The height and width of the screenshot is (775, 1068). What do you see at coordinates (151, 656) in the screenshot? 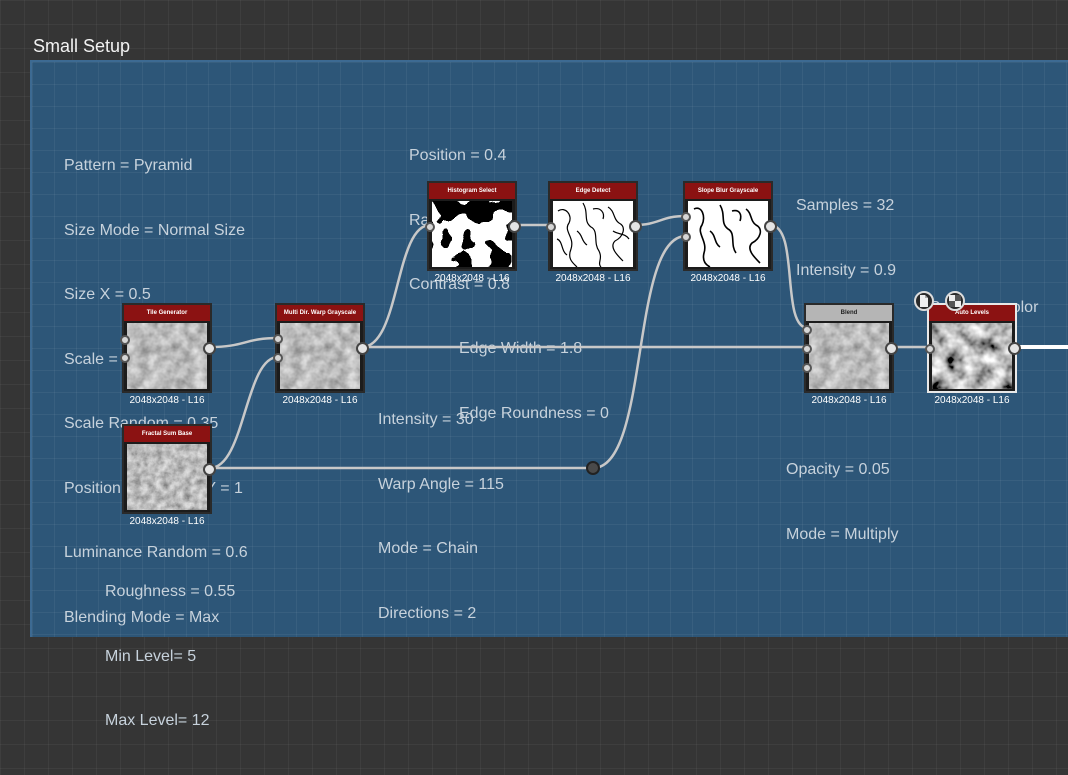
I see `comment-line: Min Level= 5` at bounding box center [151, 656].